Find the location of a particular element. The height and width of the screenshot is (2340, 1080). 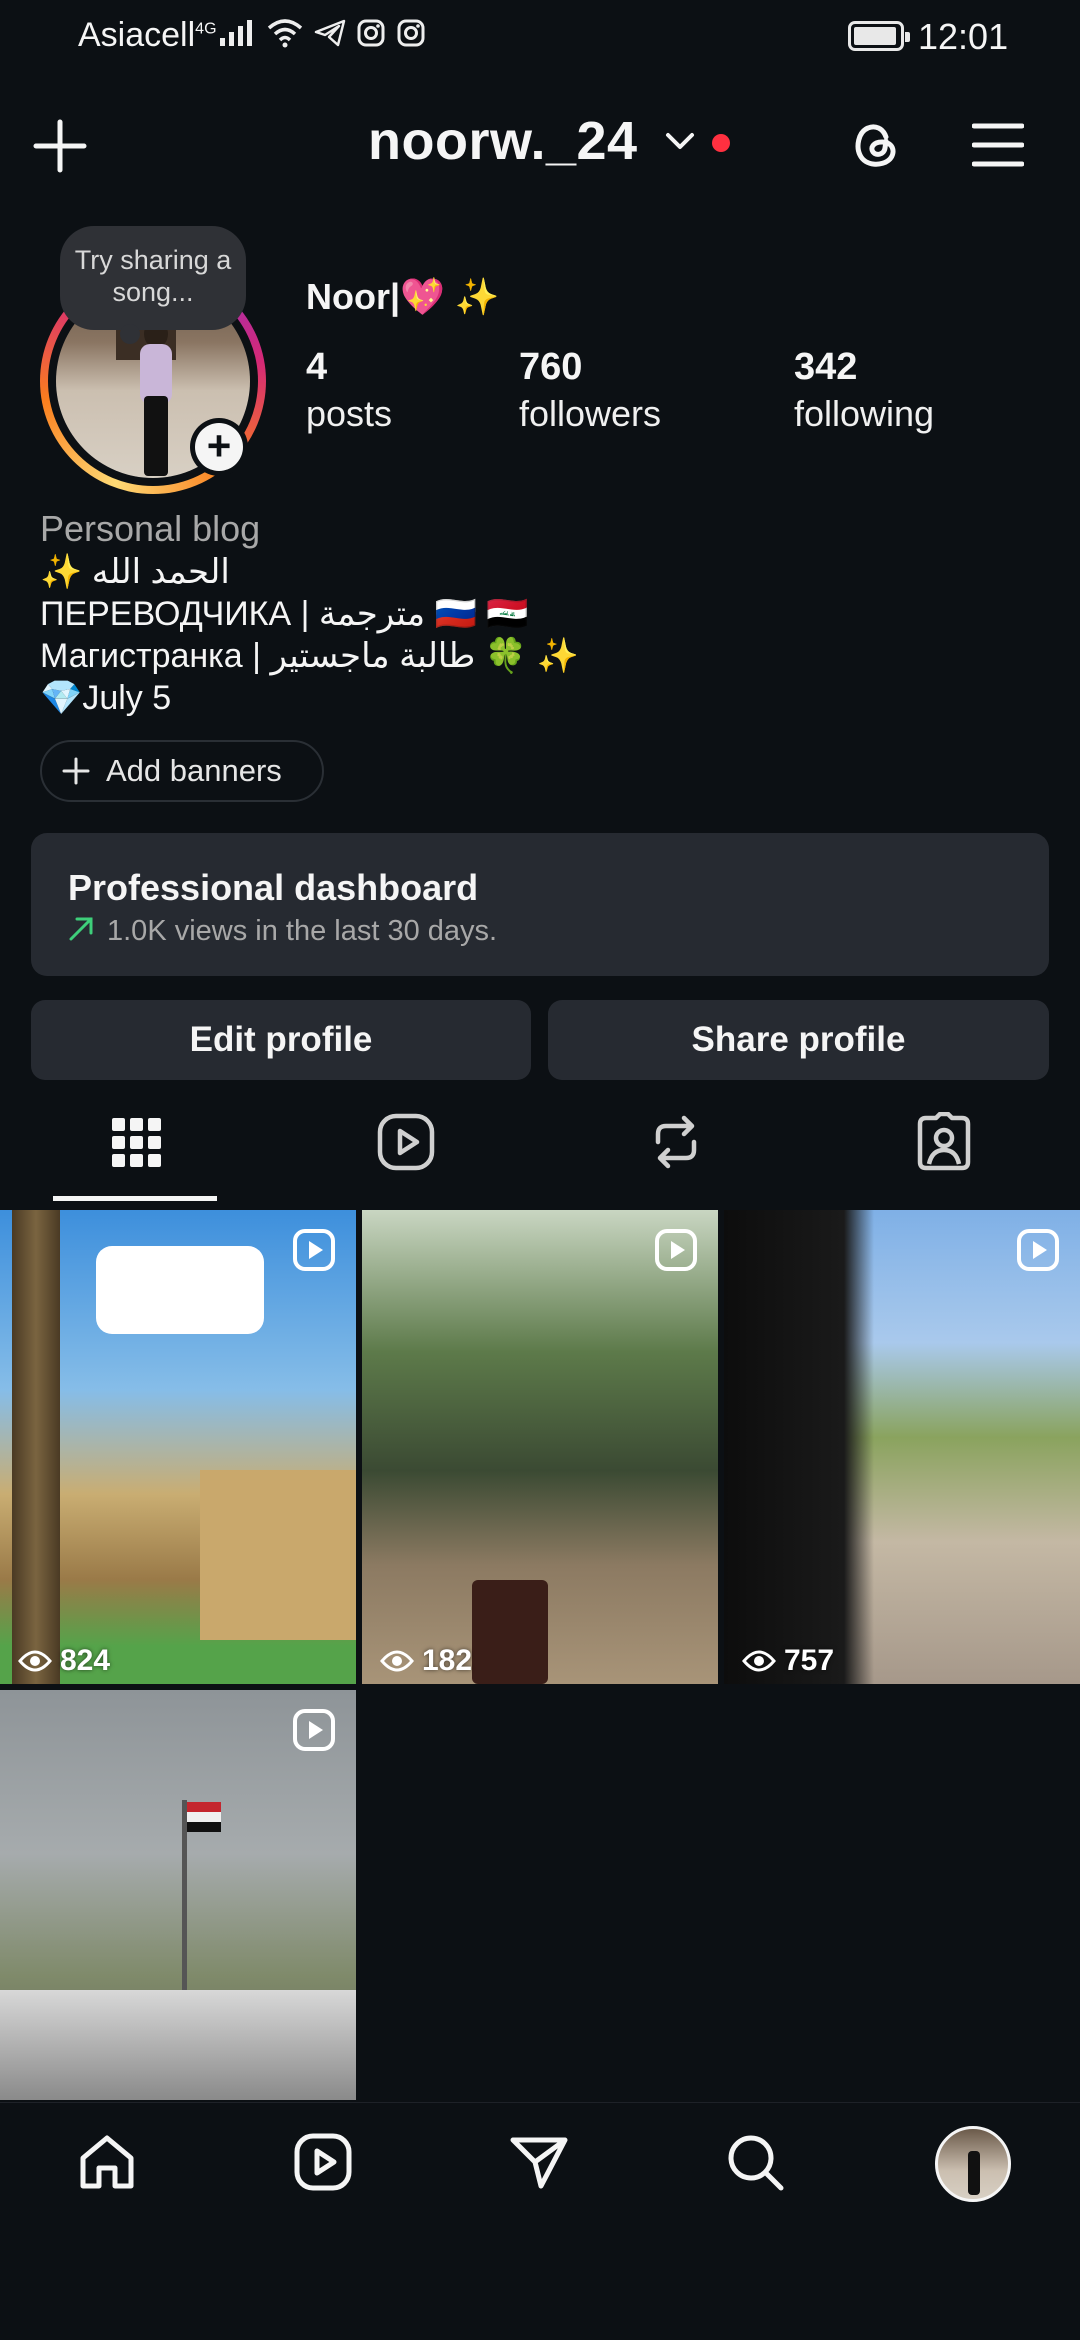

threads-icon is located at coordinates (876, 145).